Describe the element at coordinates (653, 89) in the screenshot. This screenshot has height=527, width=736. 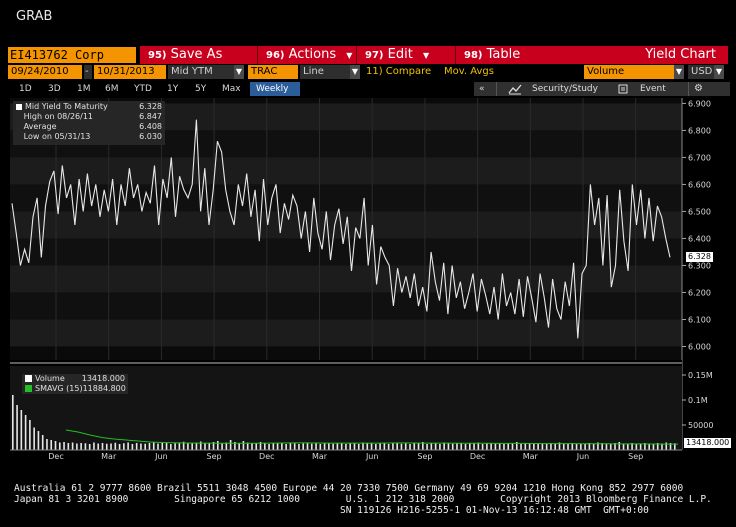
I see `event-button: Event` at that location.